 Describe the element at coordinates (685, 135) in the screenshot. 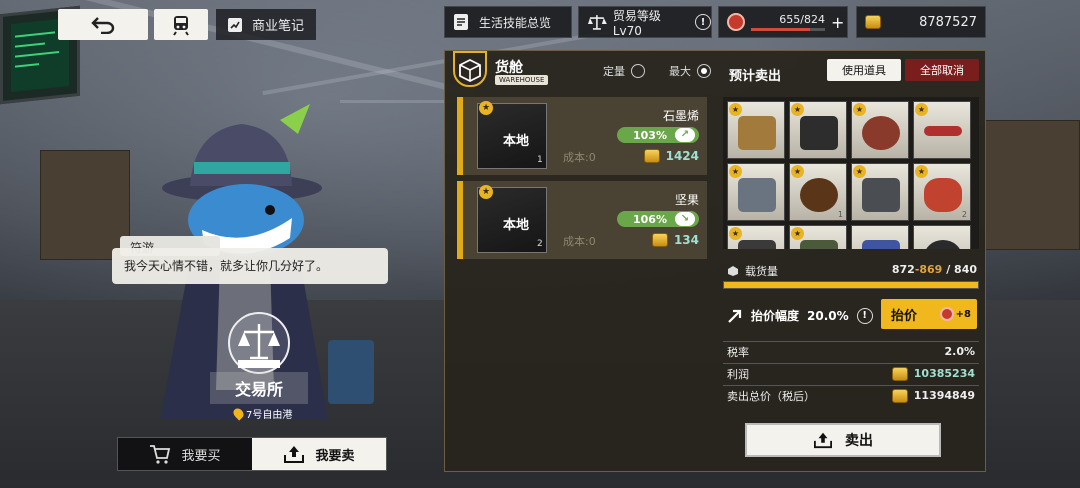

I see `trend-up-icon: ↗` at that location.